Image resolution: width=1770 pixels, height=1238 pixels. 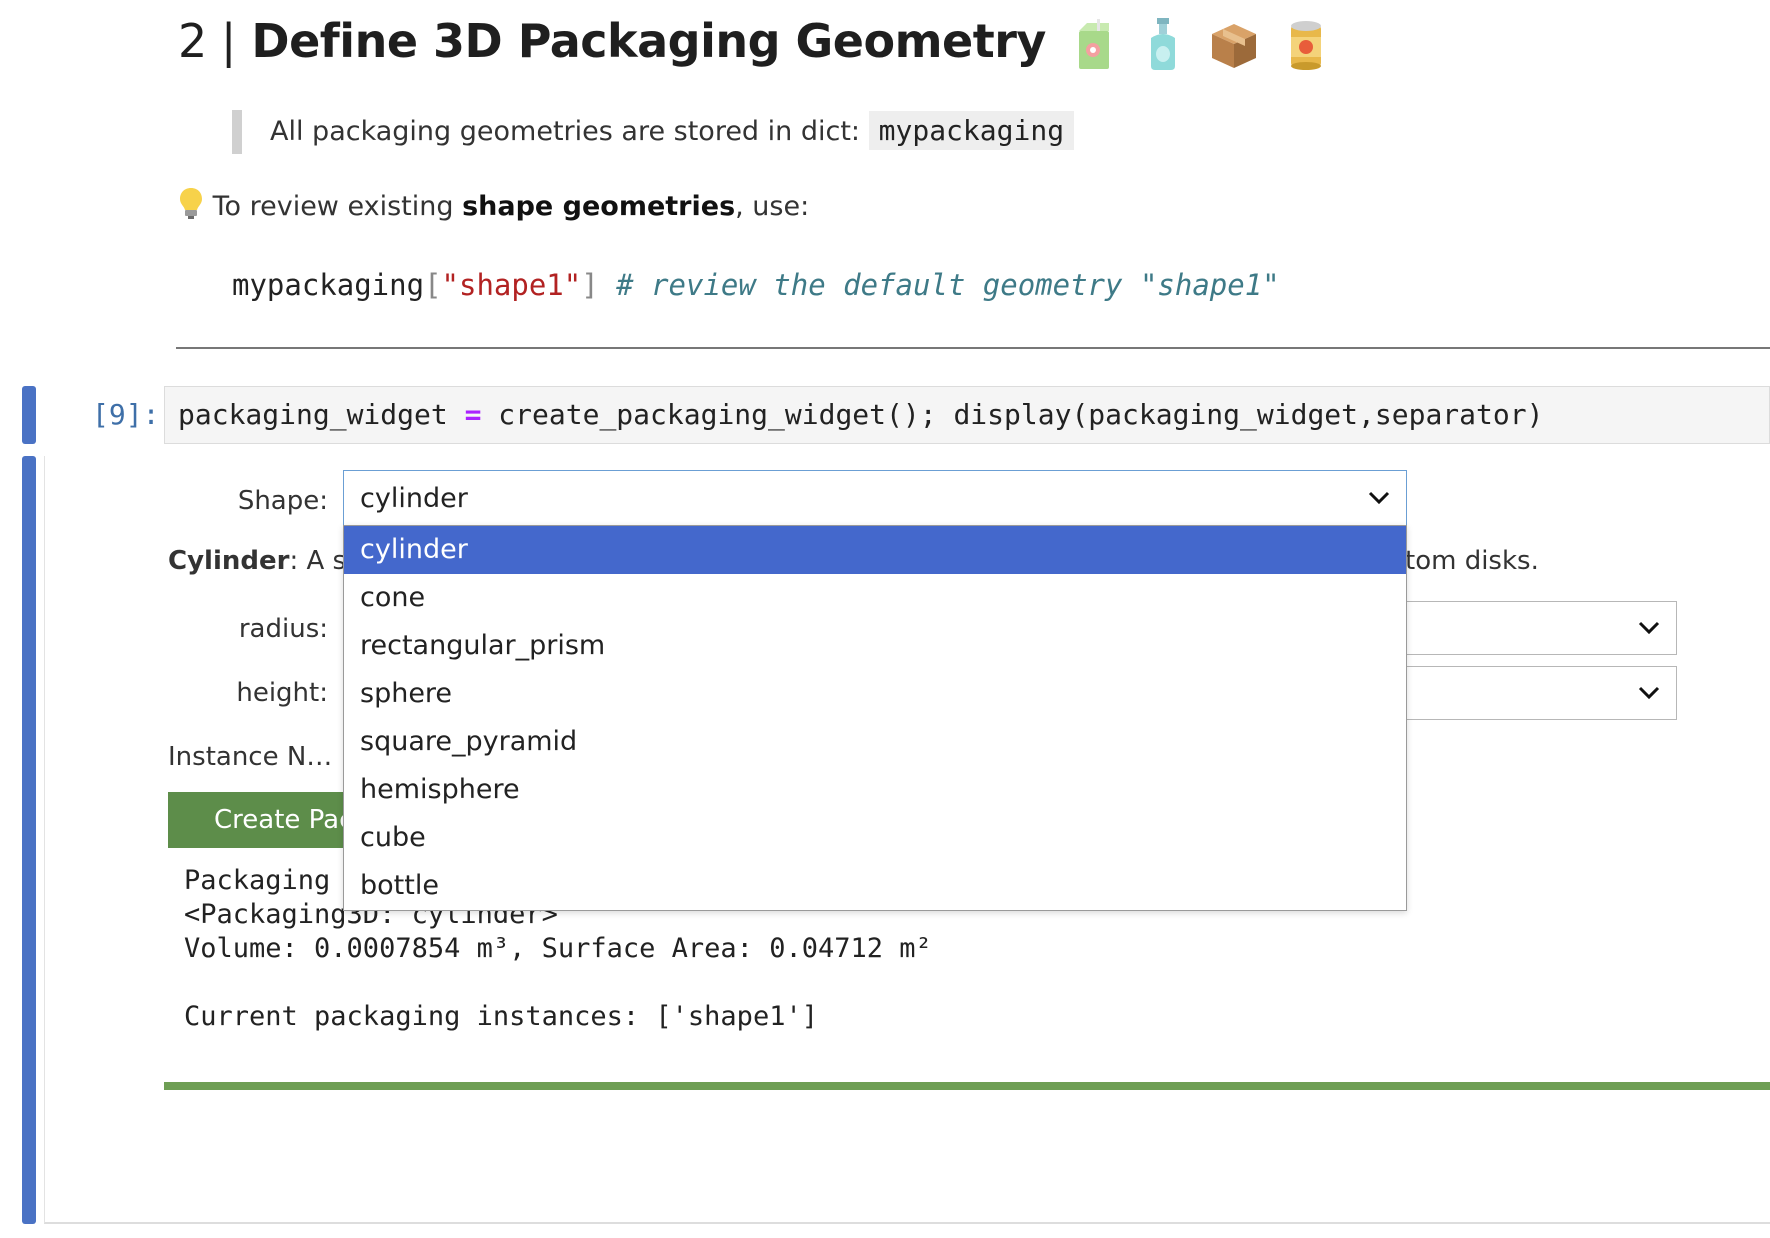 What do you see at coordinates (948, 285) in the screenshot?
I see `code-comment: # review the default geometry "shape1"` at bounding box center [948, 285].